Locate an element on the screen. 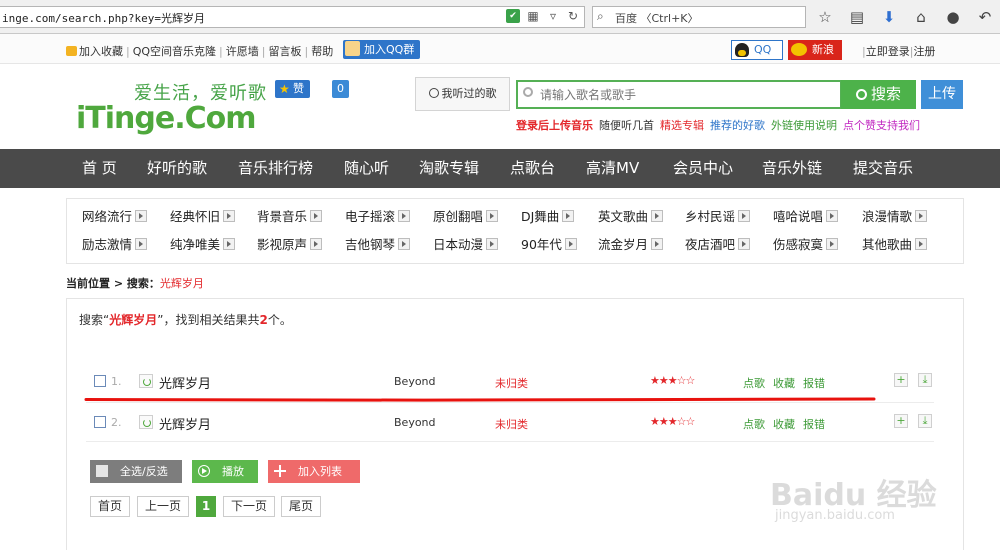 The image size is (1000, 550). category-link: 90年代 is located at coordinates (549, 245).